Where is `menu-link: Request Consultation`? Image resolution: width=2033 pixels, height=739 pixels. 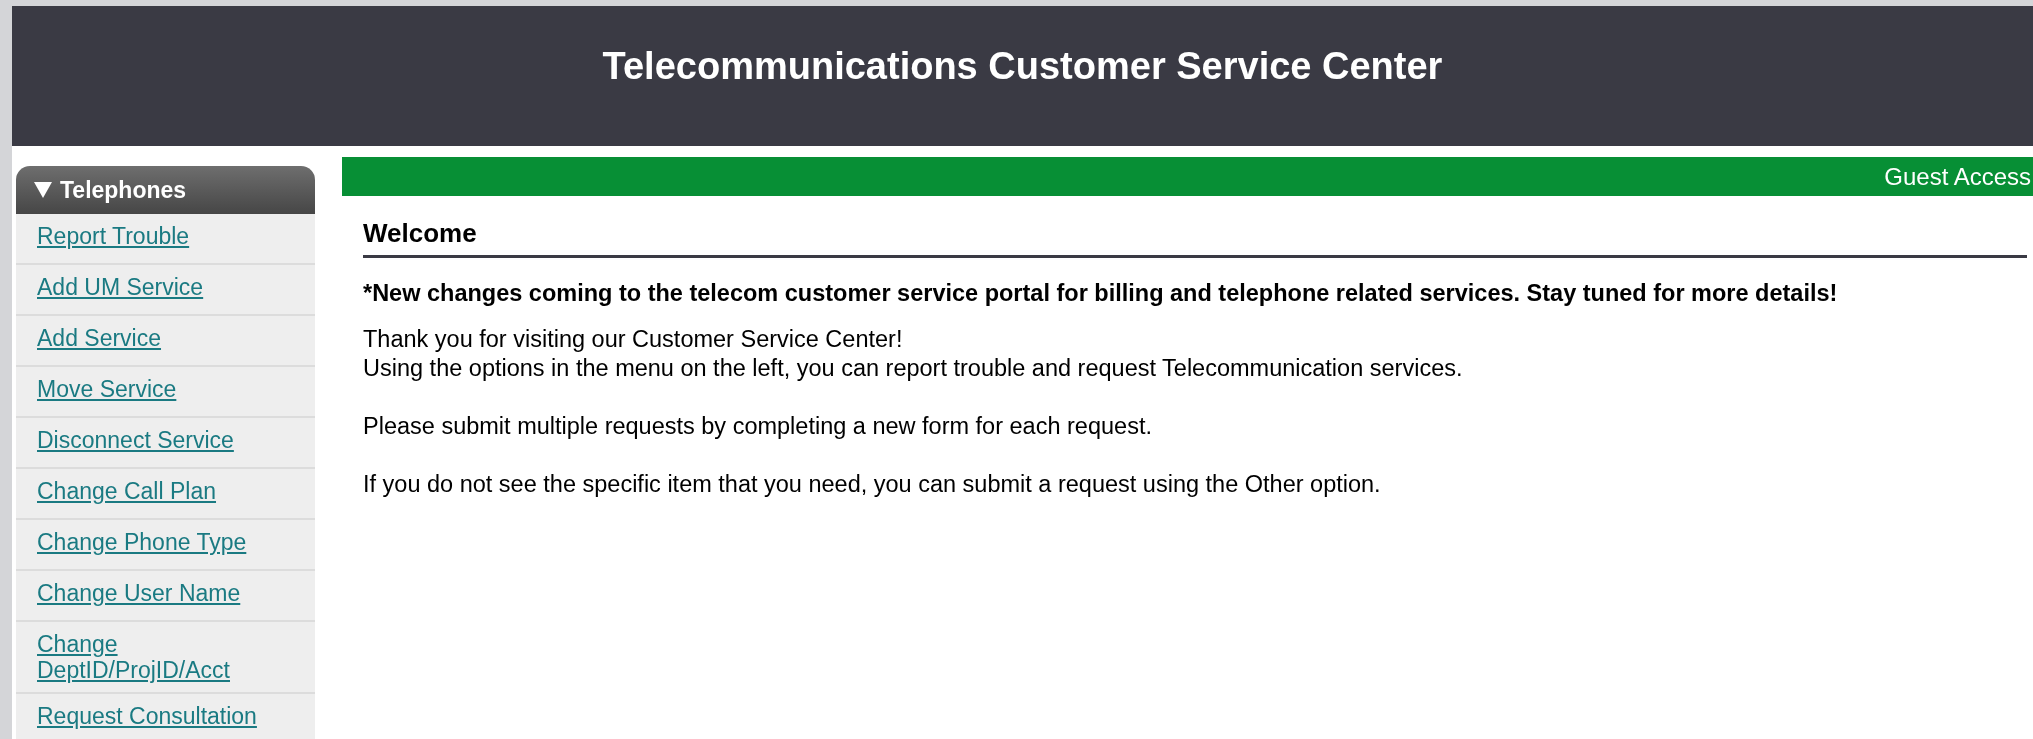 menu-link: Request Consultation is located at coordinates (147, 716).